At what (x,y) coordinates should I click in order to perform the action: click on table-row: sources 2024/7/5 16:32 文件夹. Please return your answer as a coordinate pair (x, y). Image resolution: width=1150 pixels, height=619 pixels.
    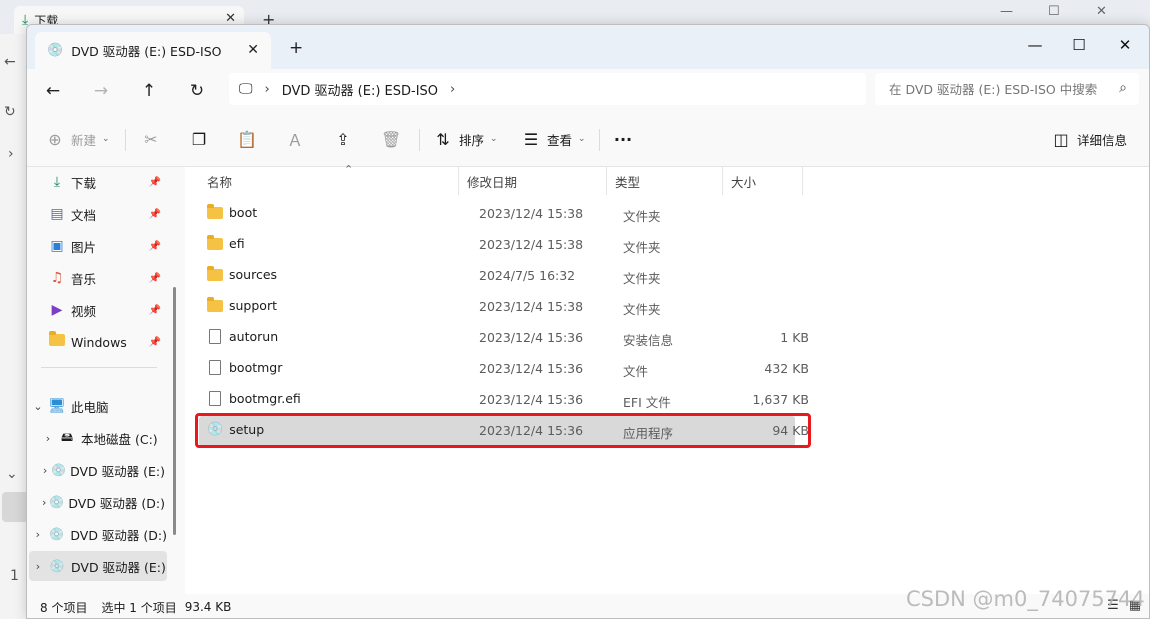
    Looking at the image, I should click on (497, 276).